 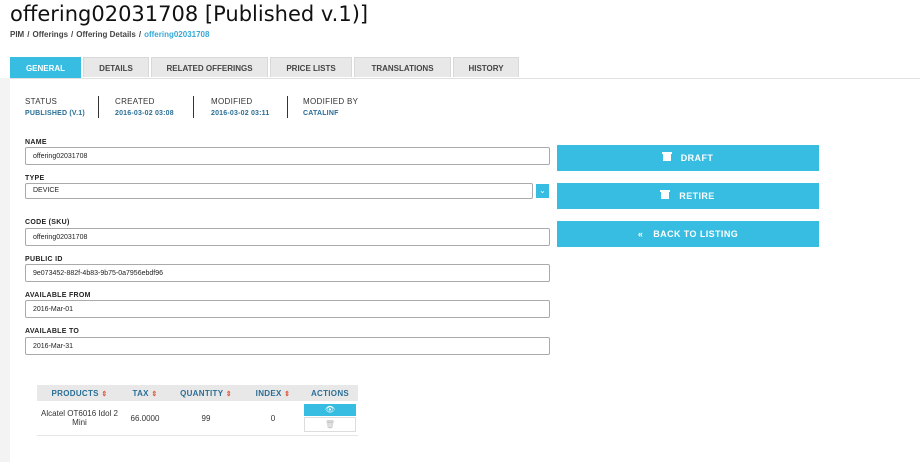 I want to click on trash-icon: 🗑, so click(x=330, y=424).